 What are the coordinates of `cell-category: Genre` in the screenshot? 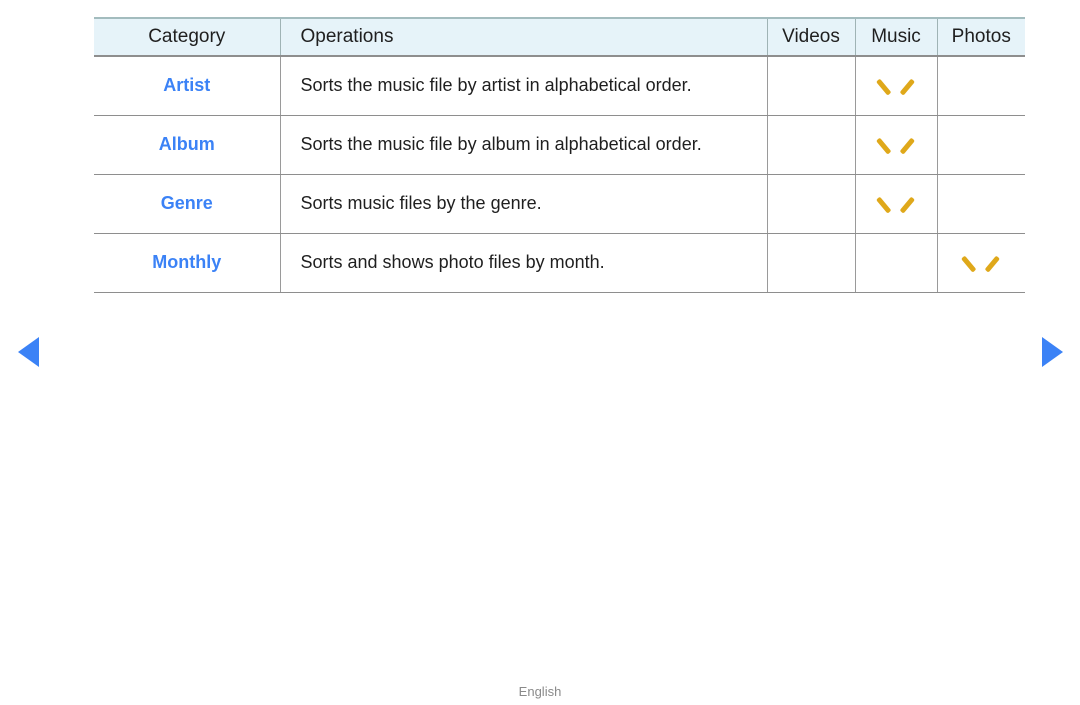 It's located at (187, 204).